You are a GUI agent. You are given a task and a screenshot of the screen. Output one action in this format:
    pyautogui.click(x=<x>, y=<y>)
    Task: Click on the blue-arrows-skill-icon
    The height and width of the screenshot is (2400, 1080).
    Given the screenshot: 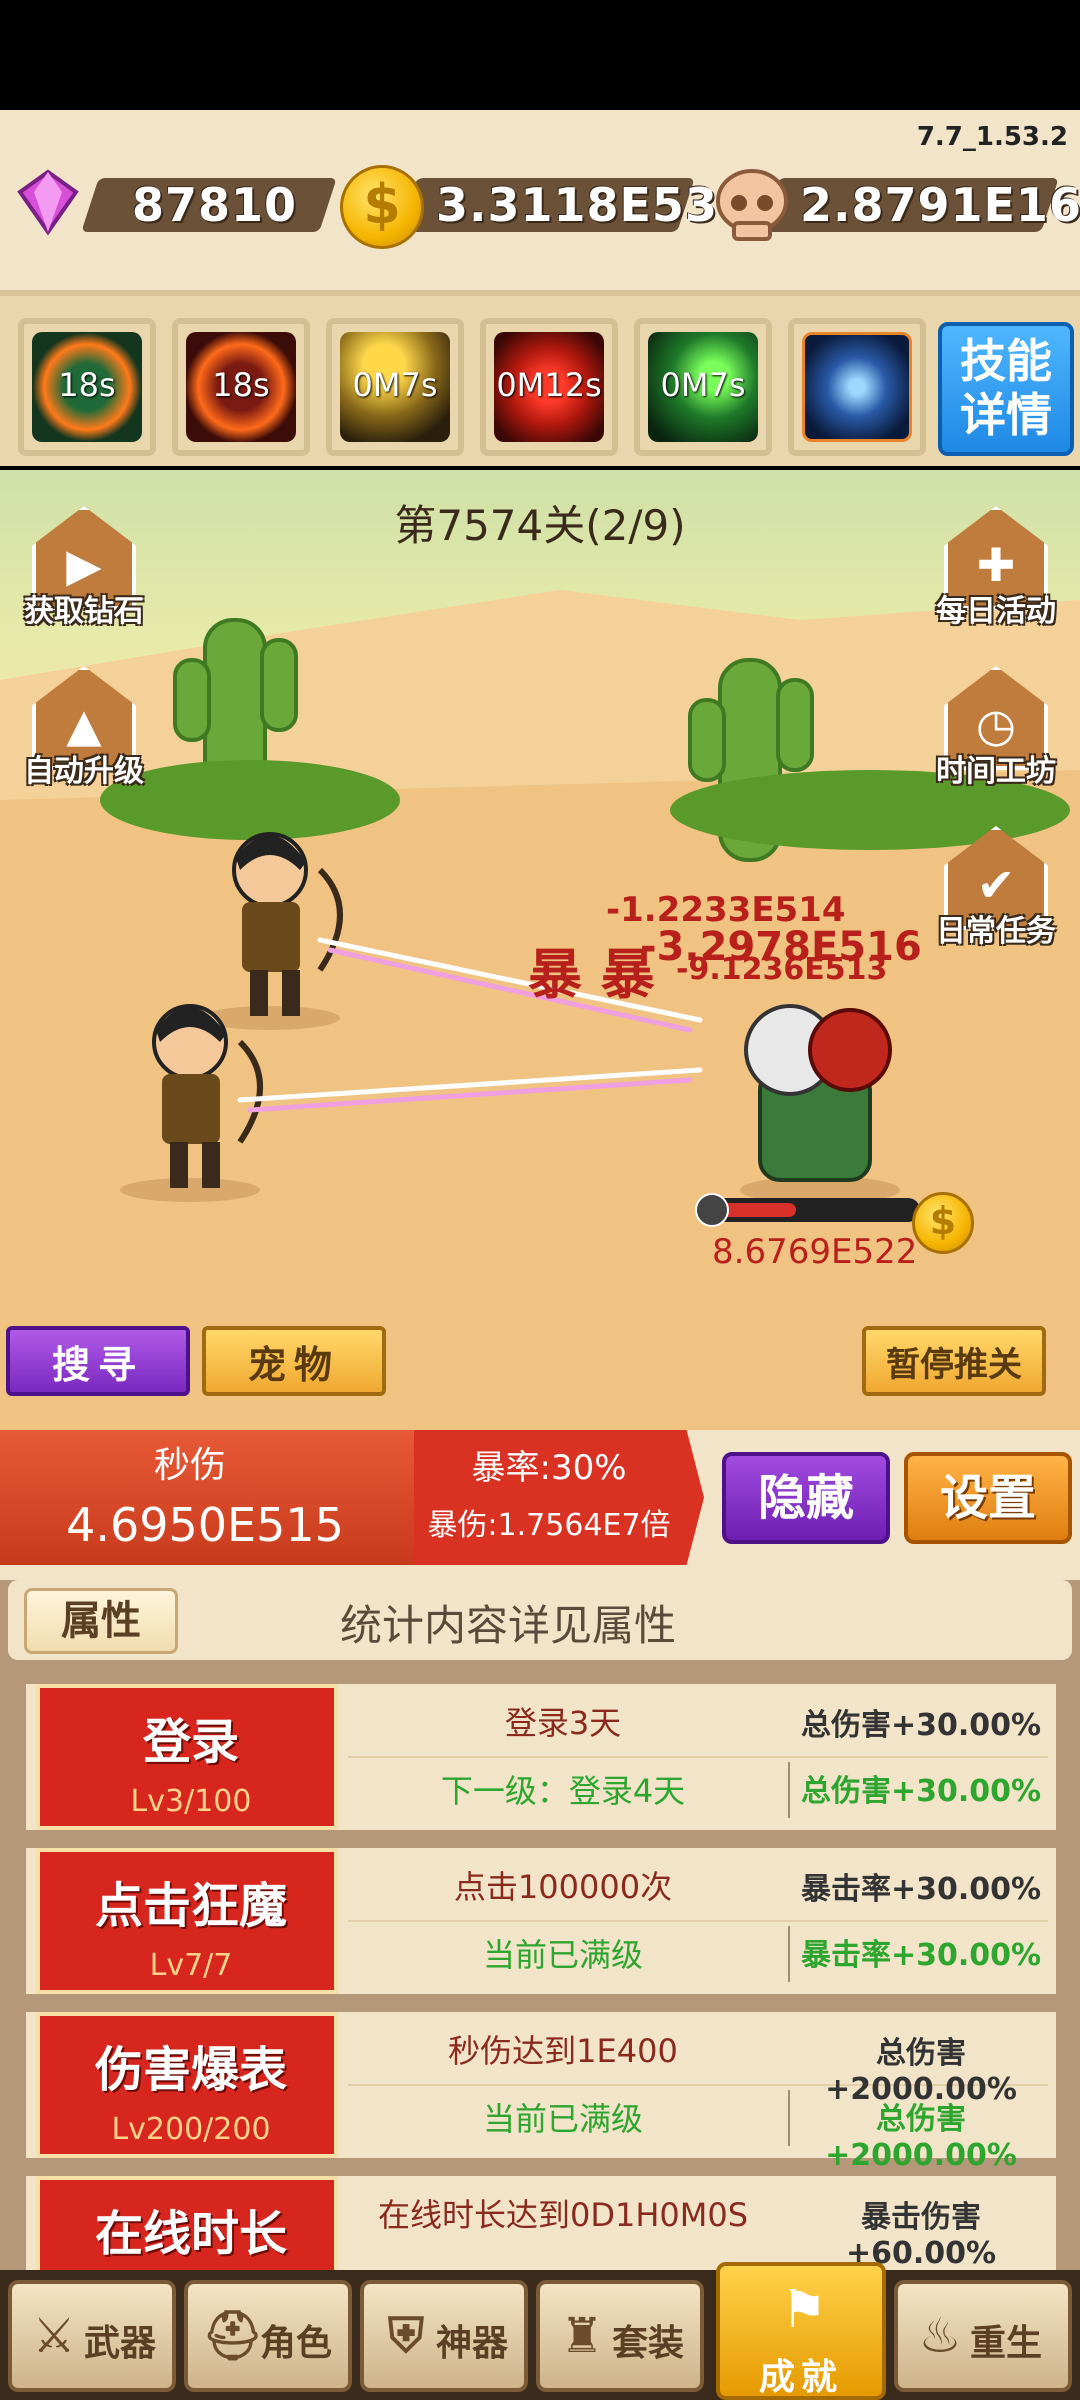 What is the action you would take?
    pyautogui.click(x=857, y=387)
    